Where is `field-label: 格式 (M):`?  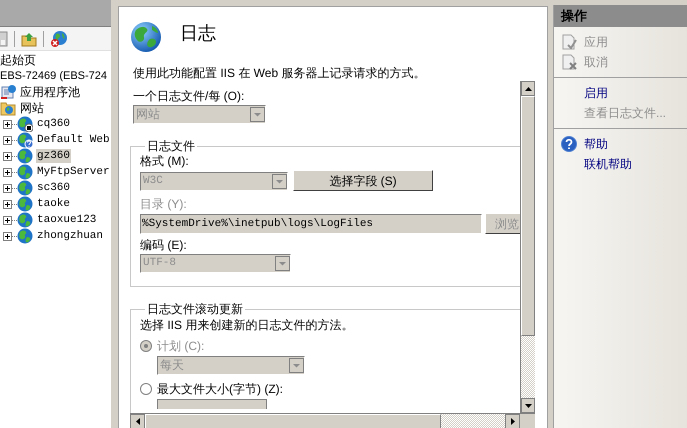 field-label: 格式 (M): is located at coordinates (165, 161).